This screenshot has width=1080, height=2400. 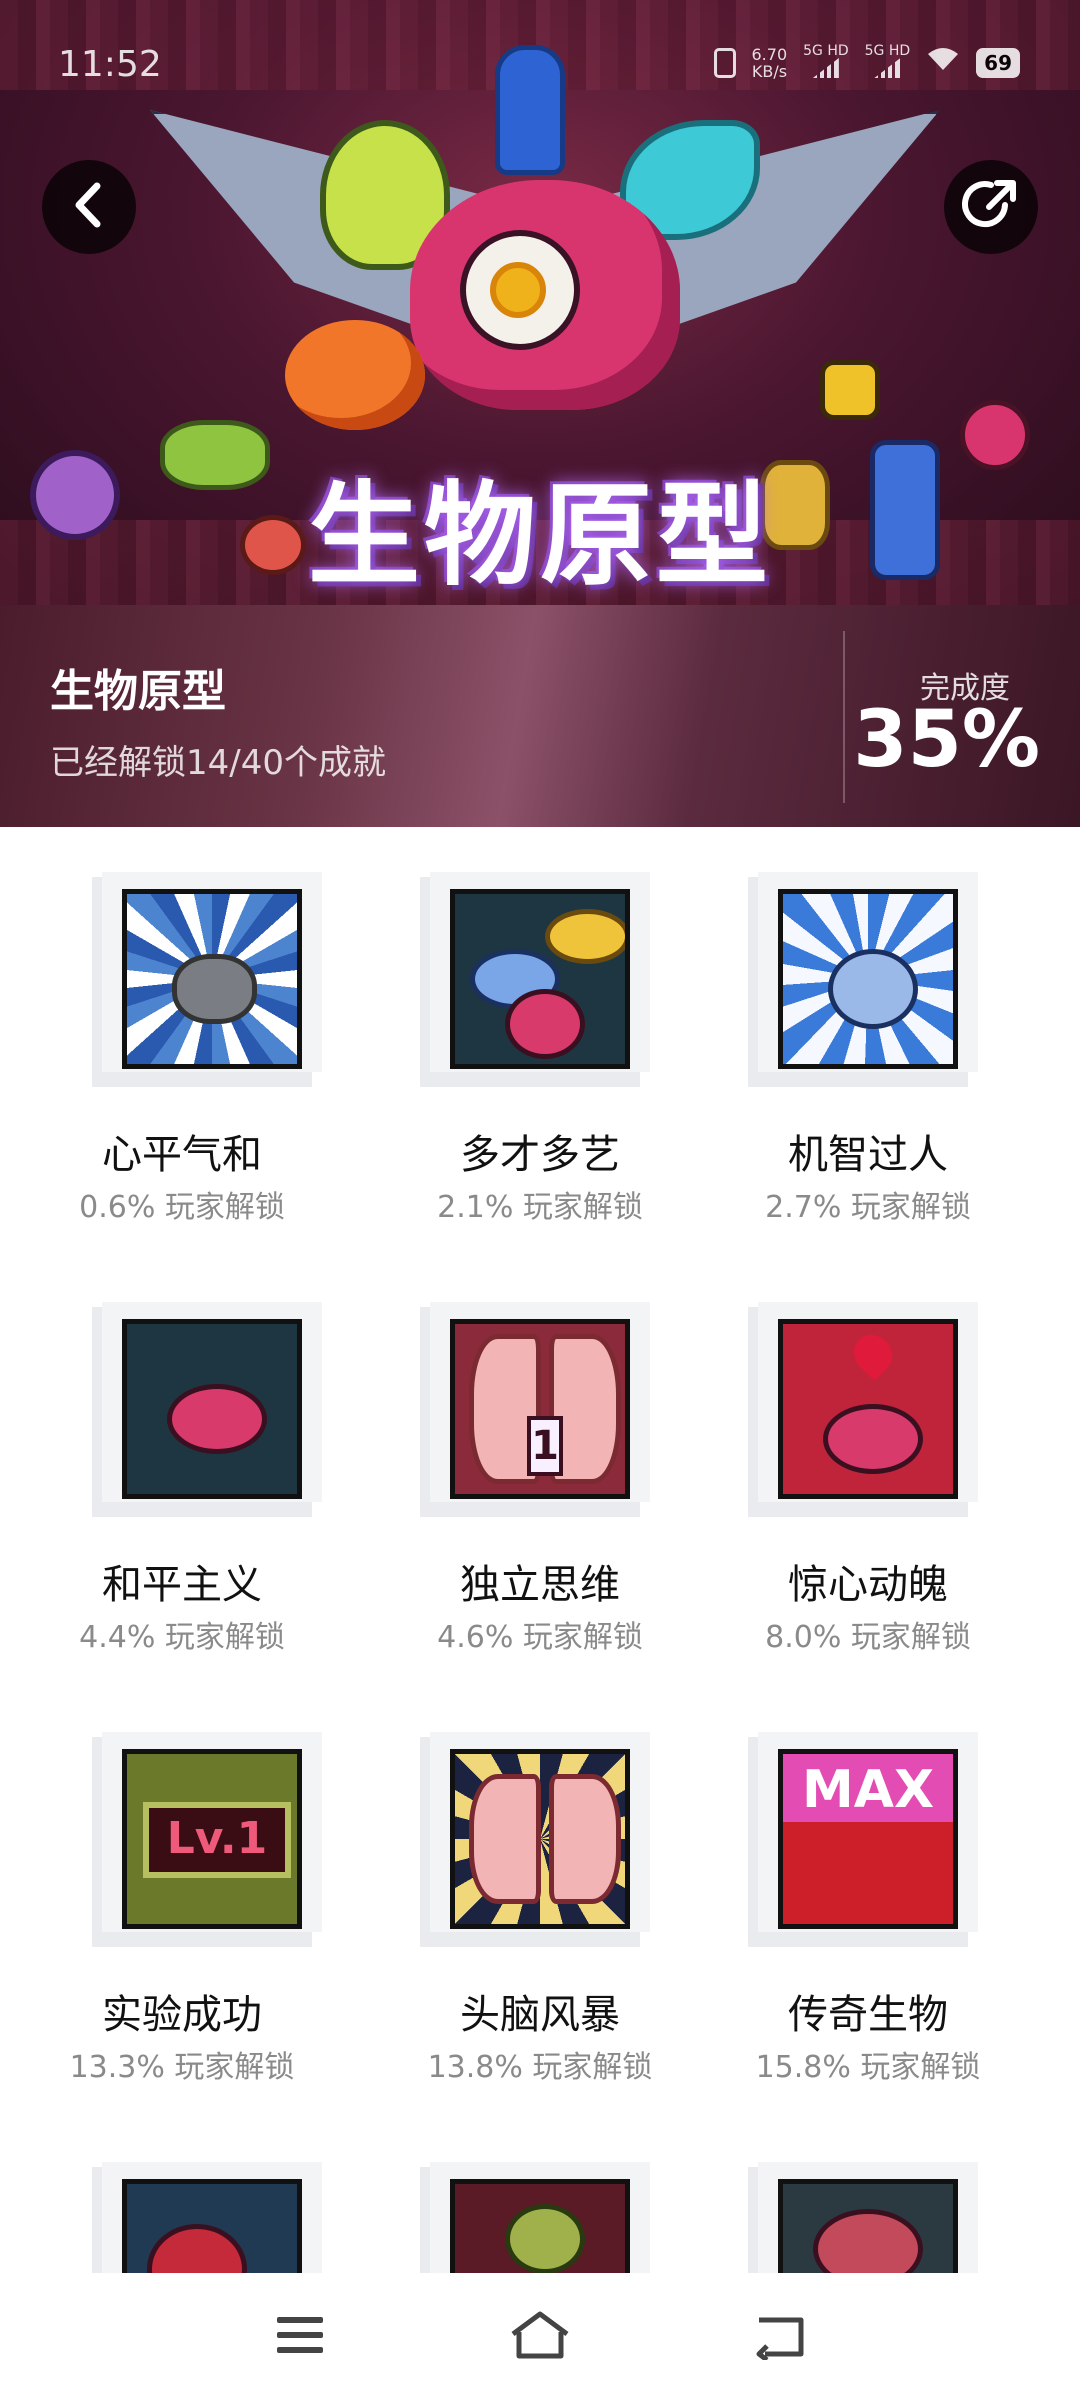 What do you see at coordinates (540, 536) in the screenshot?
I see `hero-logo-text: 生物原型` at bounding box center [540, 536].